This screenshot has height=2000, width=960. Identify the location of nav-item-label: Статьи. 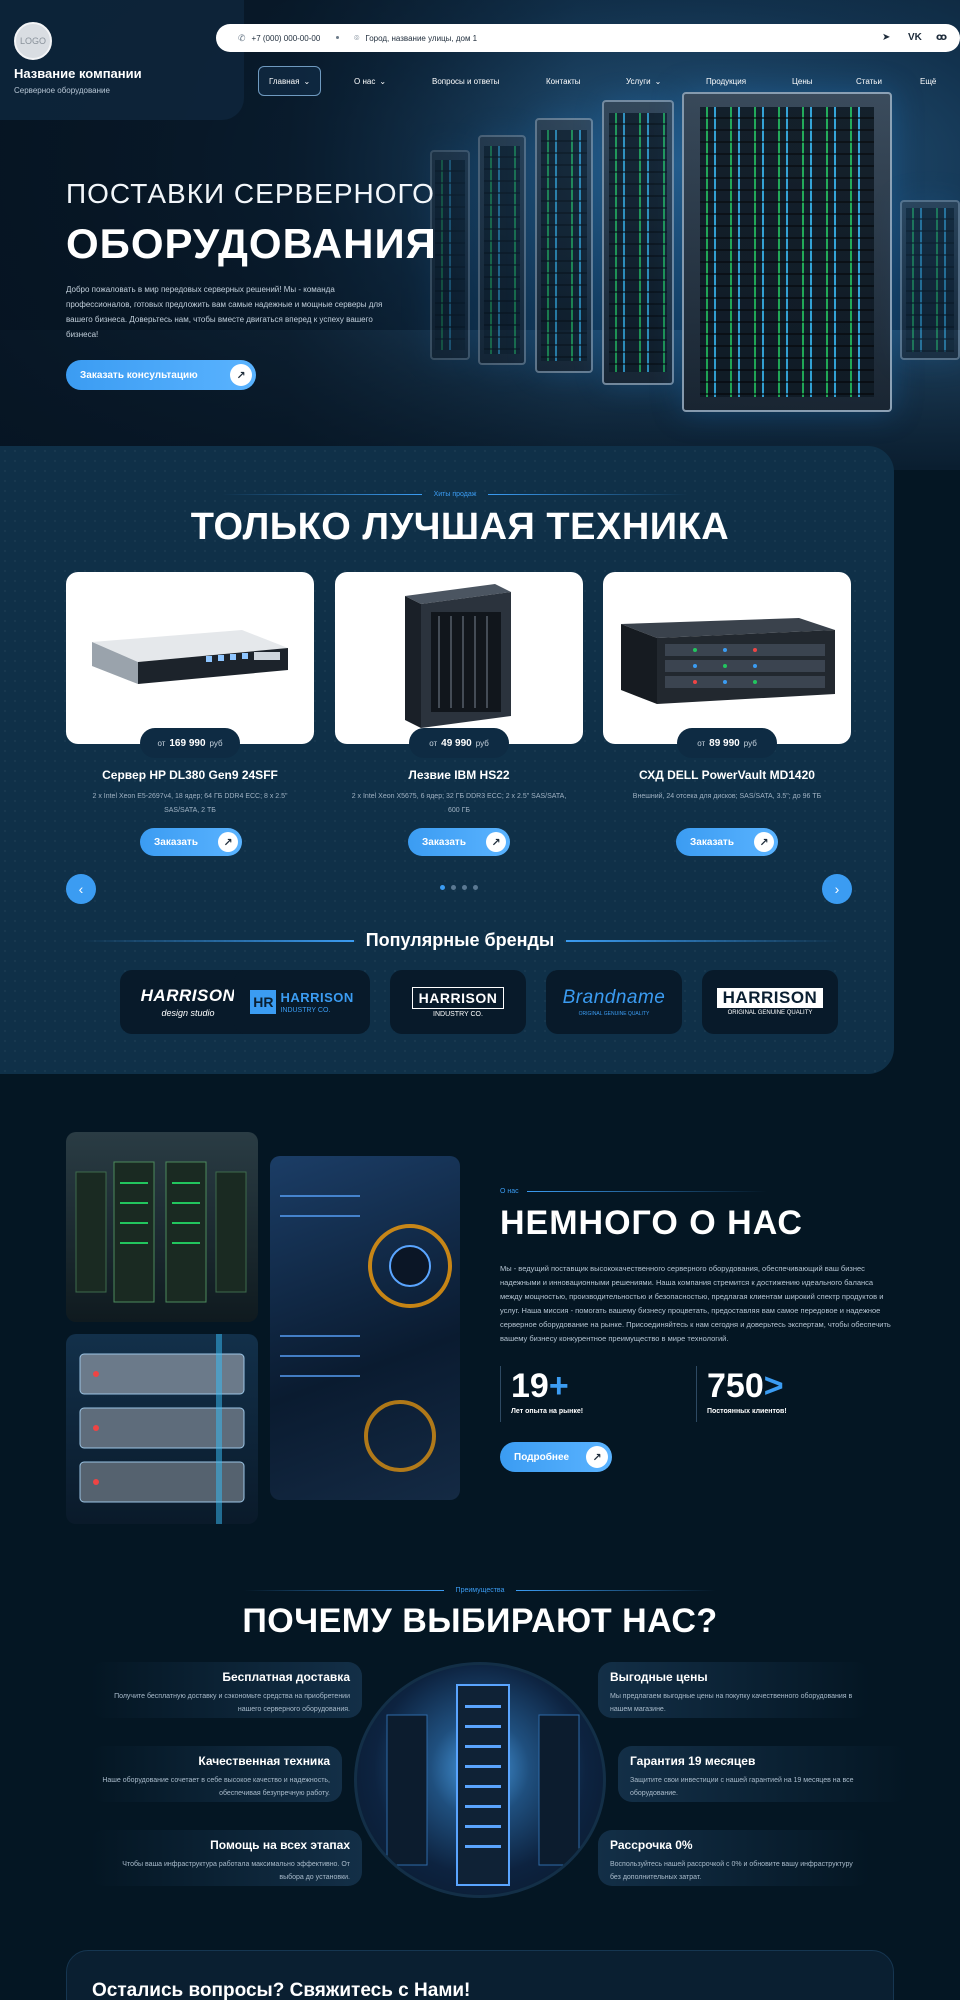
(869, 81).